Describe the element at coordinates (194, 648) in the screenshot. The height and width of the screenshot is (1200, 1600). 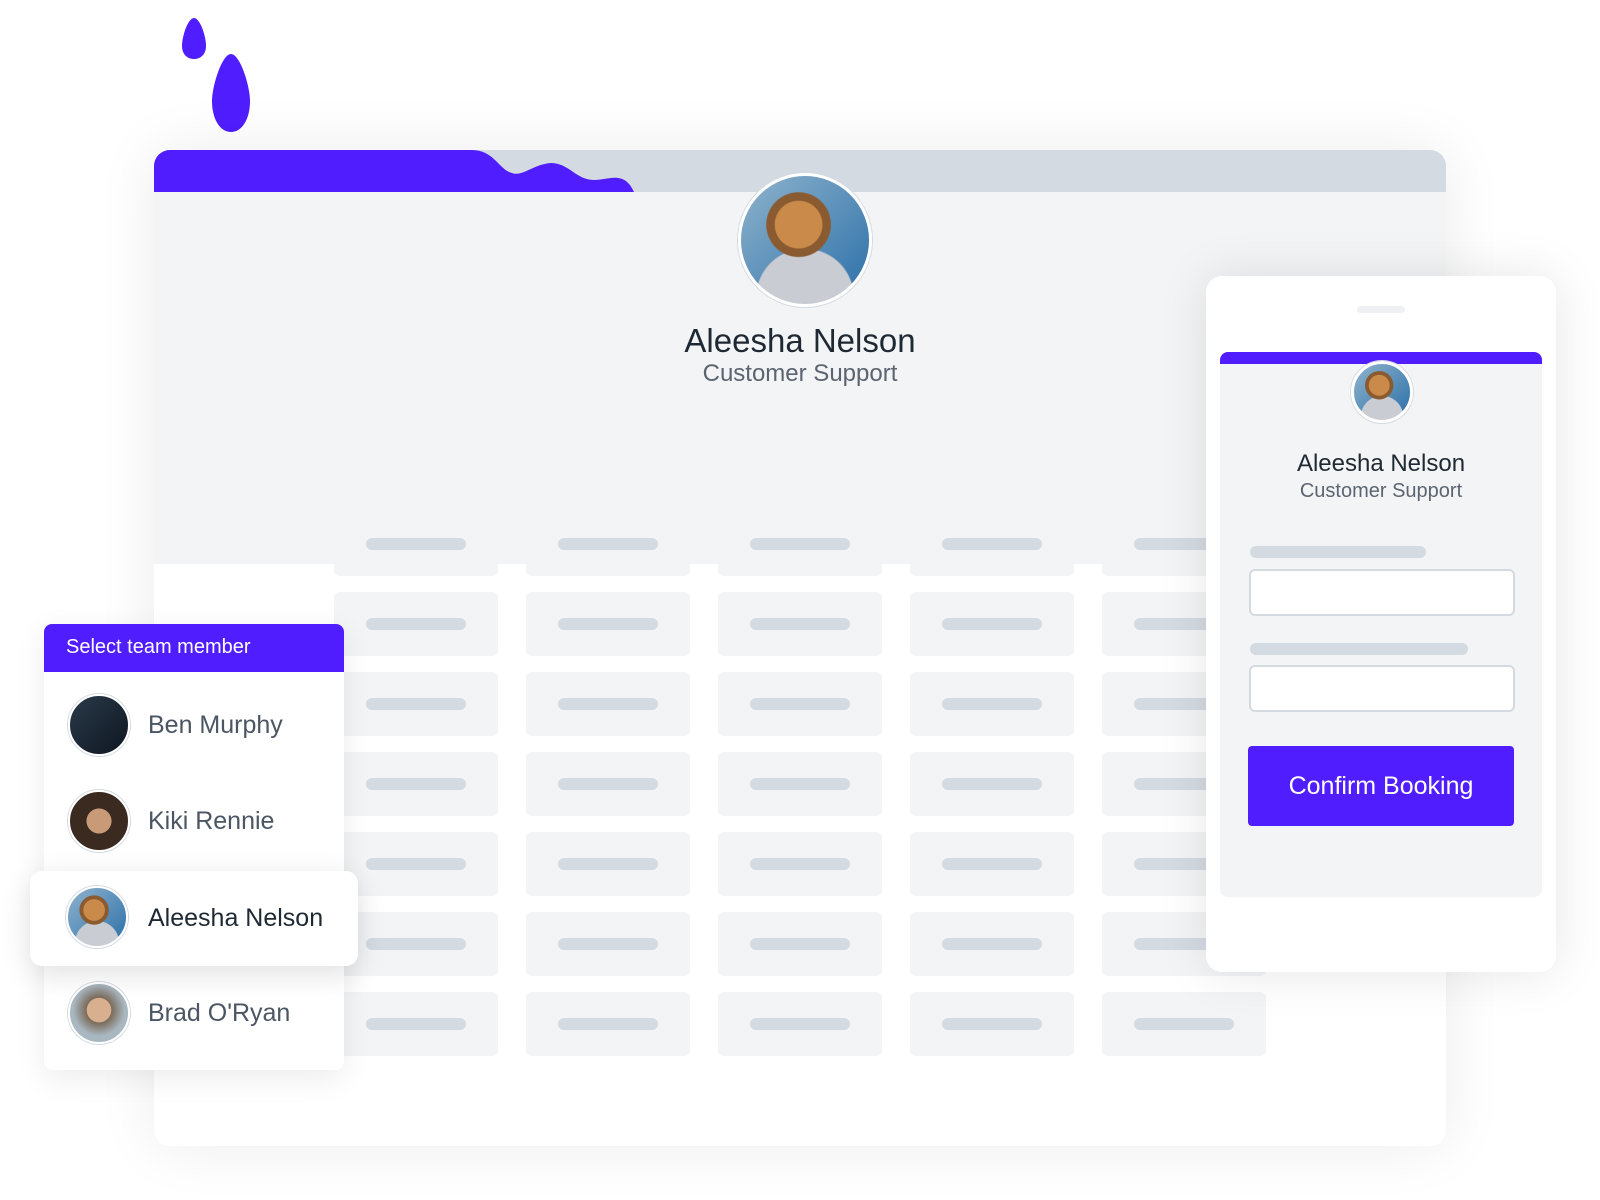
I see `panel-title: Select team member` at that location.